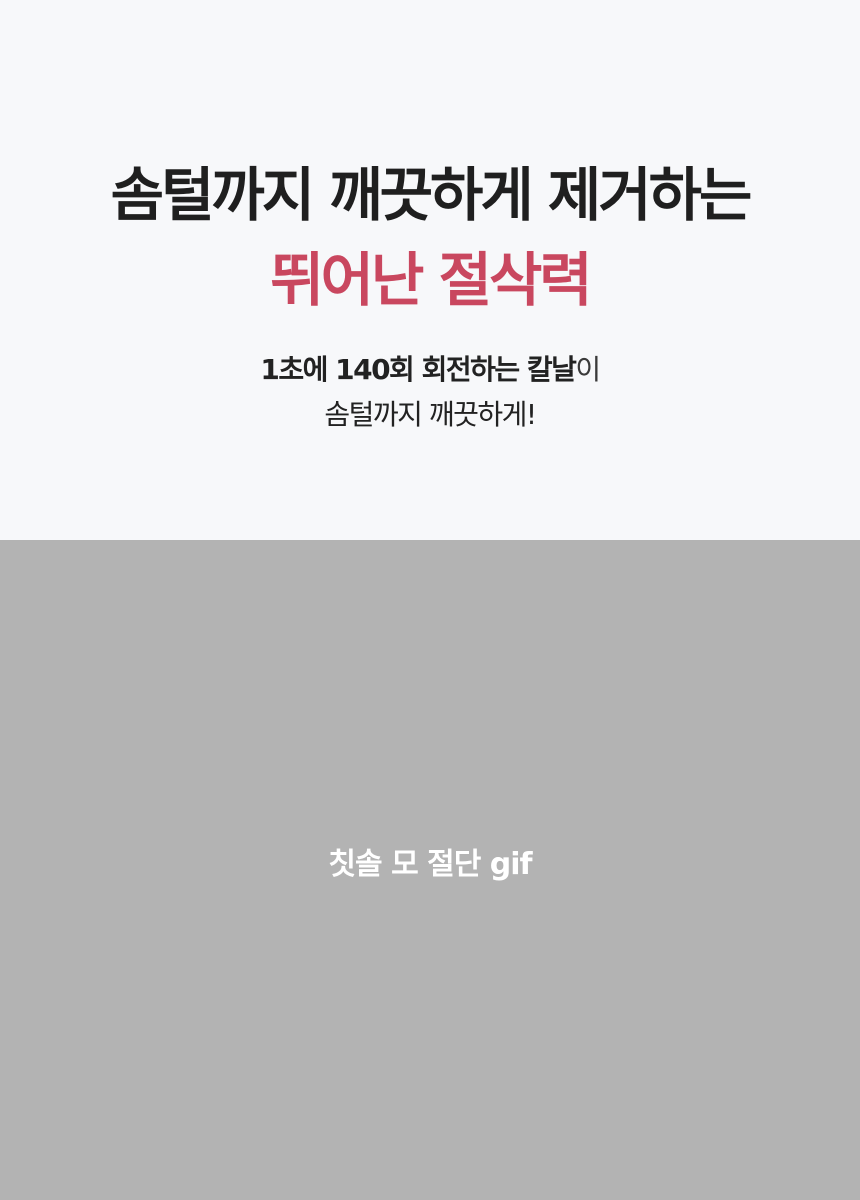 The image size is (860, 1200). Describe the element at coordinates (431, 195) in the screenshot. I see `headline-line-1: 솜털까지 깨끗하게 제거하는` at that location.